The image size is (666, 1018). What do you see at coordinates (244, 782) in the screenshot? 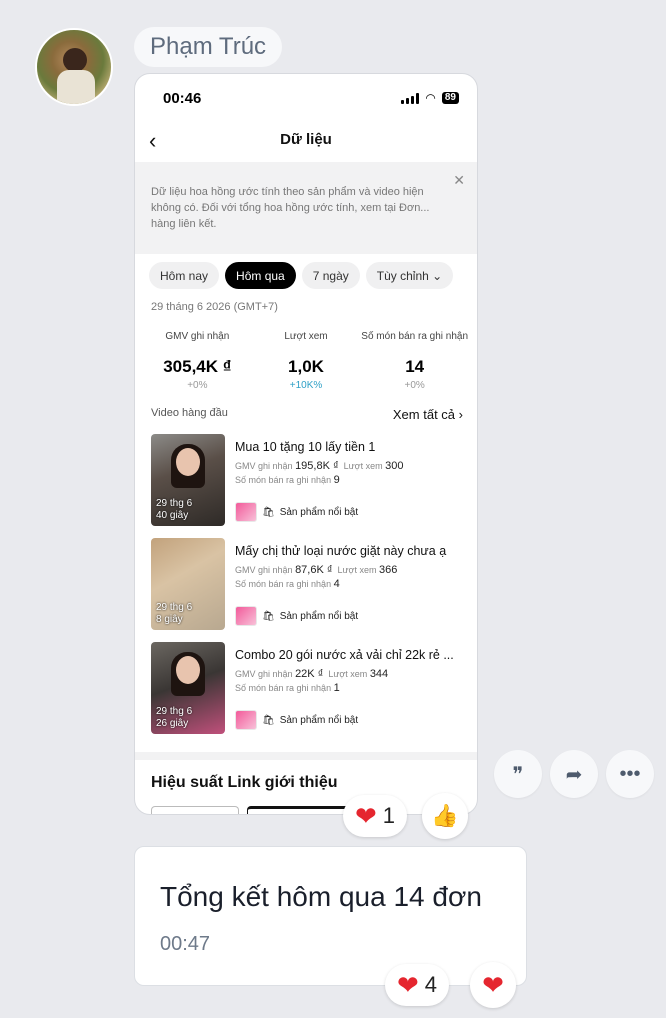
I see `section-title: Hiệu suất Link giới thiệu` at bounding box center [244, 782].